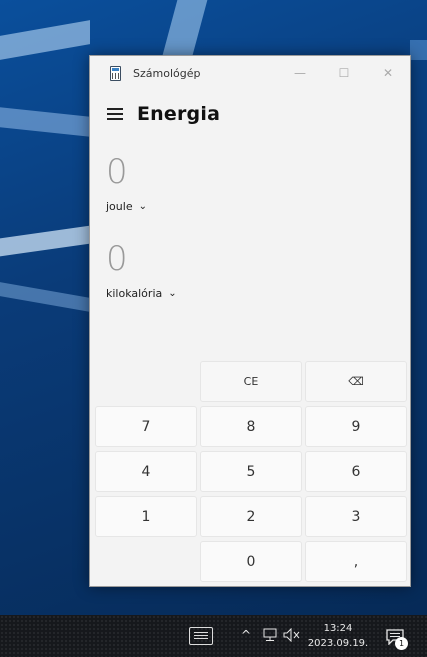 This screenshot has width=427, height=657. What do you see at coordinates (401, 643) in the screenshot?
I see `notification-count-badge: 1` at bounding box center [401, 643].